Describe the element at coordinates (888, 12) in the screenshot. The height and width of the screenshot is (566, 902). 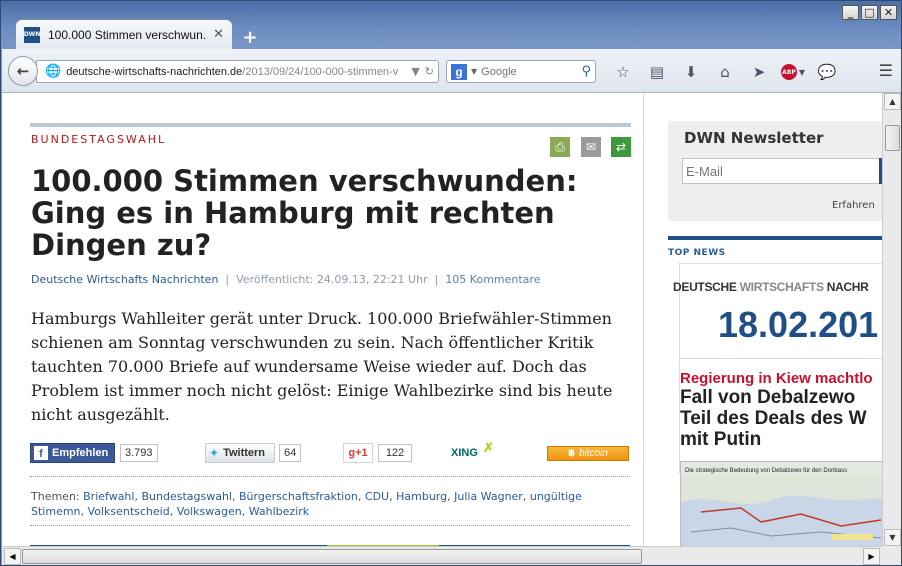
I see `close-window-button: ✕` at that location.